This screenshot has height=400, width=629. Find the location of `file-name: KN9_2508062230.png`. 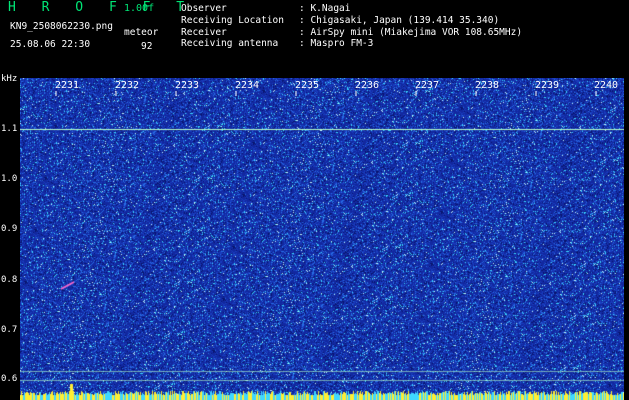

file-name: KN9_2508062230.png is located at coordinates (61, 26).